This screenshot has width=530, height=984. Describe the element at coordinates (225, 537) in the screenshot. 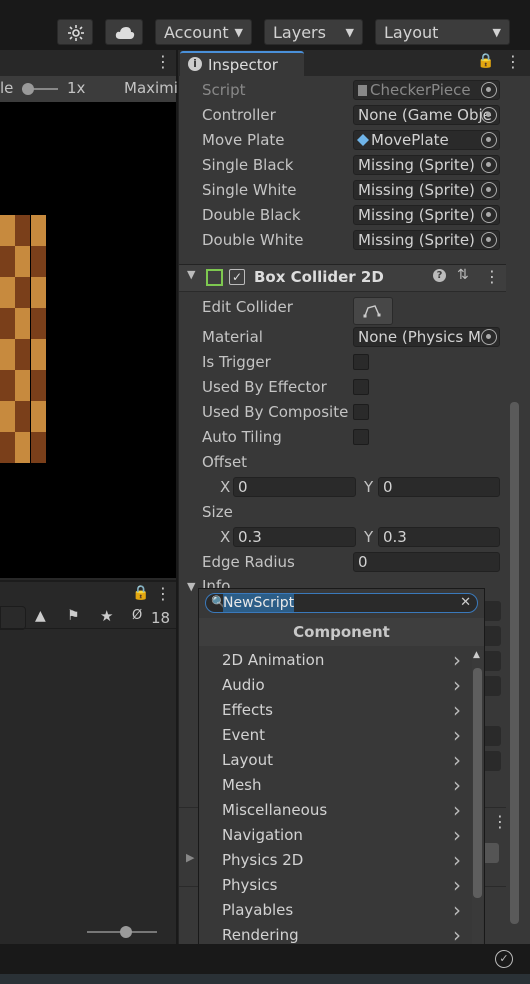

I see `size-x-label: X` at that location.